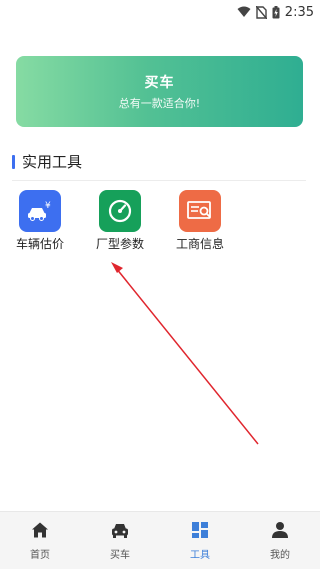 The image size is (320, 569). I want to click on battery-charging-icon, so click(276, 12).